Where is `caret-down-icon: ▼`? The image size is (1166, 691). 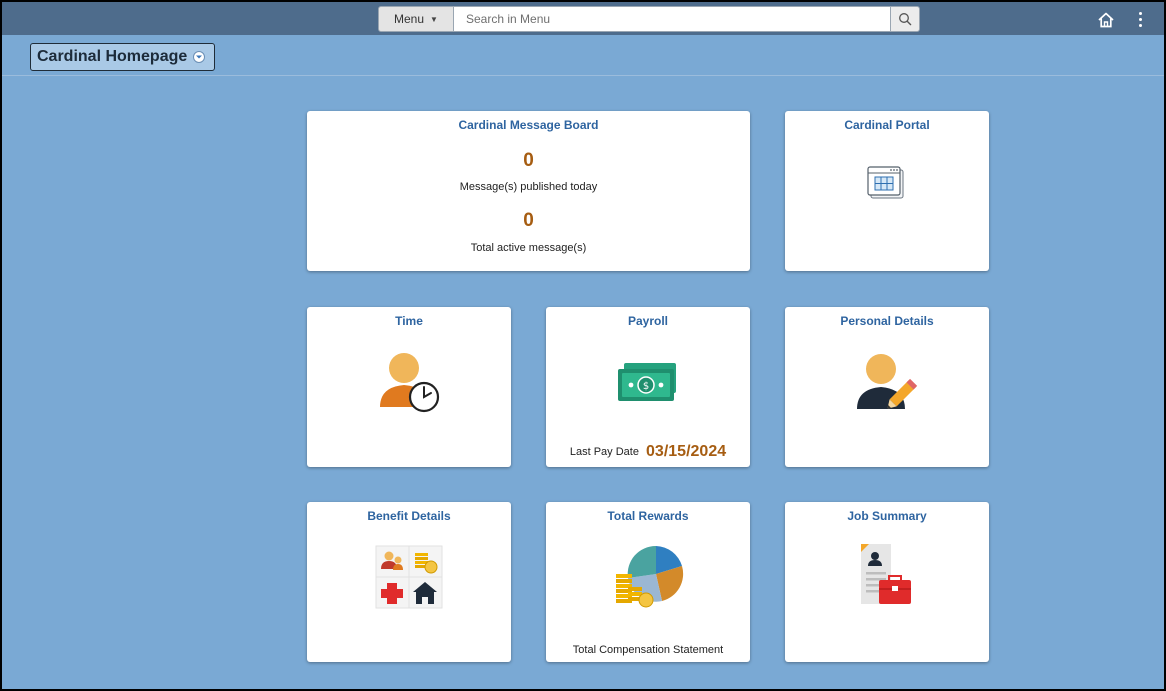 caret-down-icon: ▼ is located at coordinates (434, 19).